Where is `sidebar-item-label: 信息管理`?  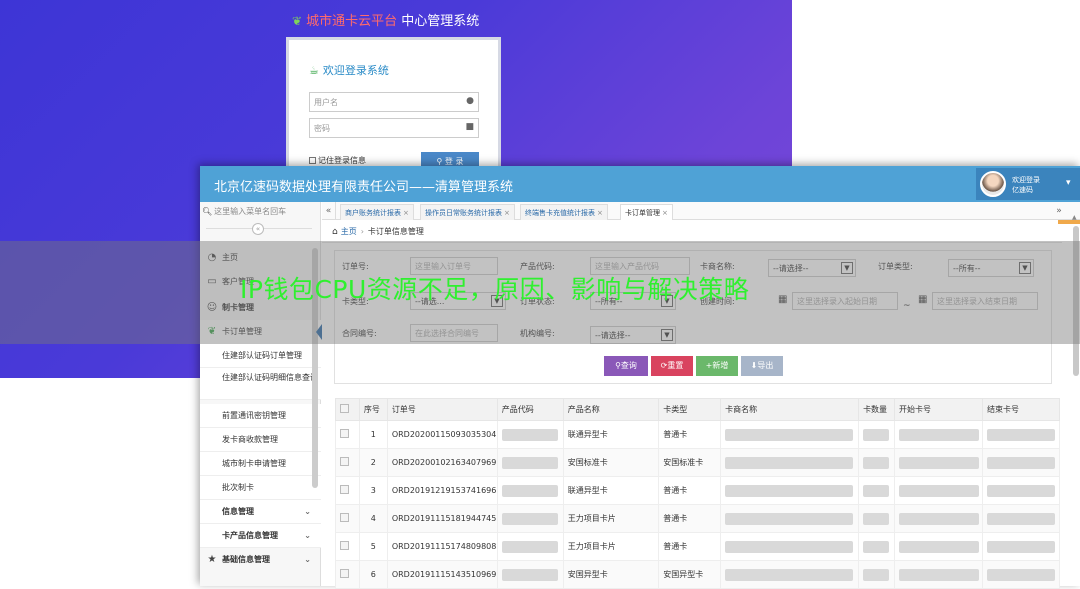 sidebar-item-label: 信息管理 is located at coordinates (238, 511).